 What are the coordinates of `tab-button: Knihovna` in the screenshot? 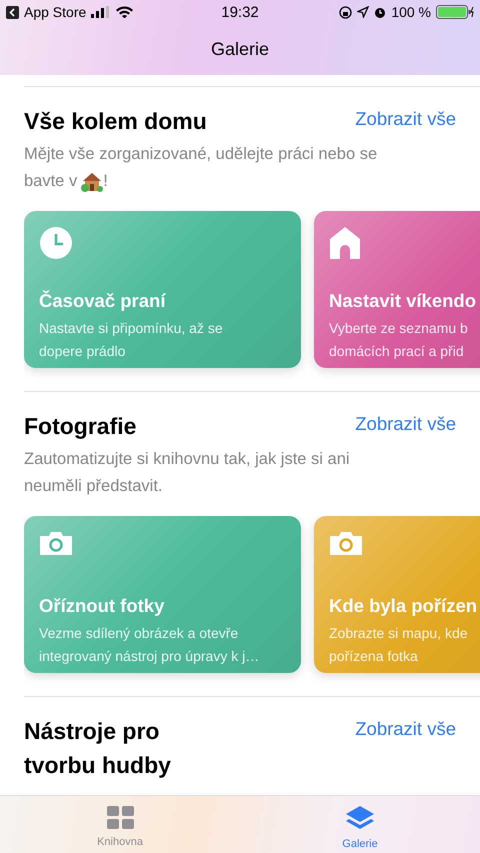 It's located at (120, 824).